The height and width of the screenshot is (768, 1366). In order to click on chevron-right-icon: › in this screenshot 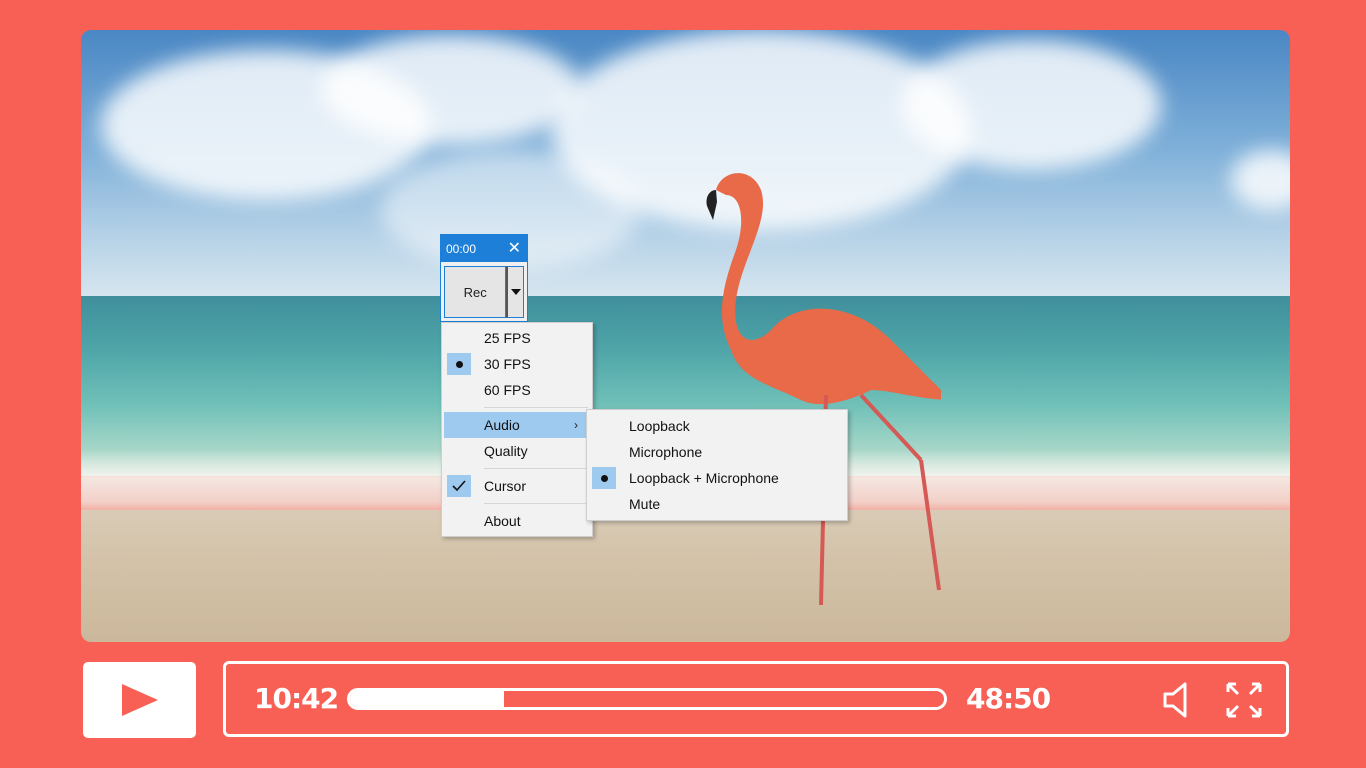, I will do `click(576, 425)`.